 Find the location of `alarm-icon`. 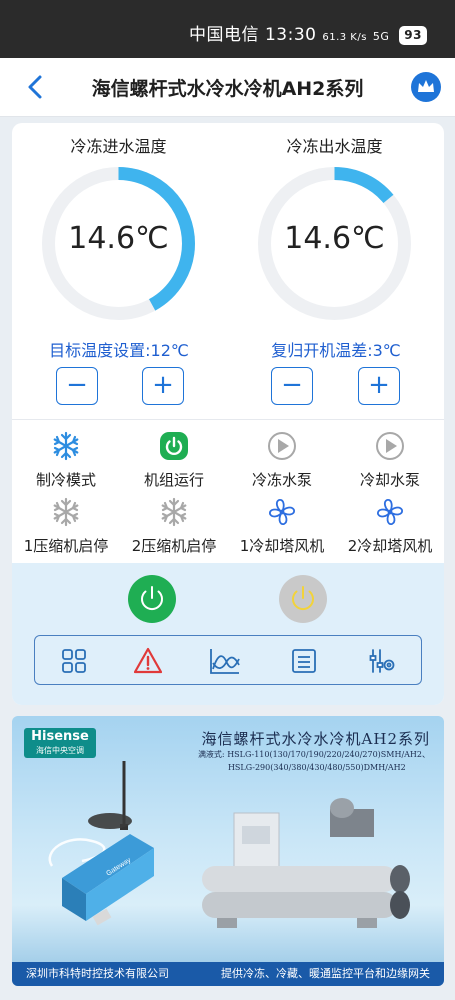

alarm-icon is located at coordinates (148, 660).